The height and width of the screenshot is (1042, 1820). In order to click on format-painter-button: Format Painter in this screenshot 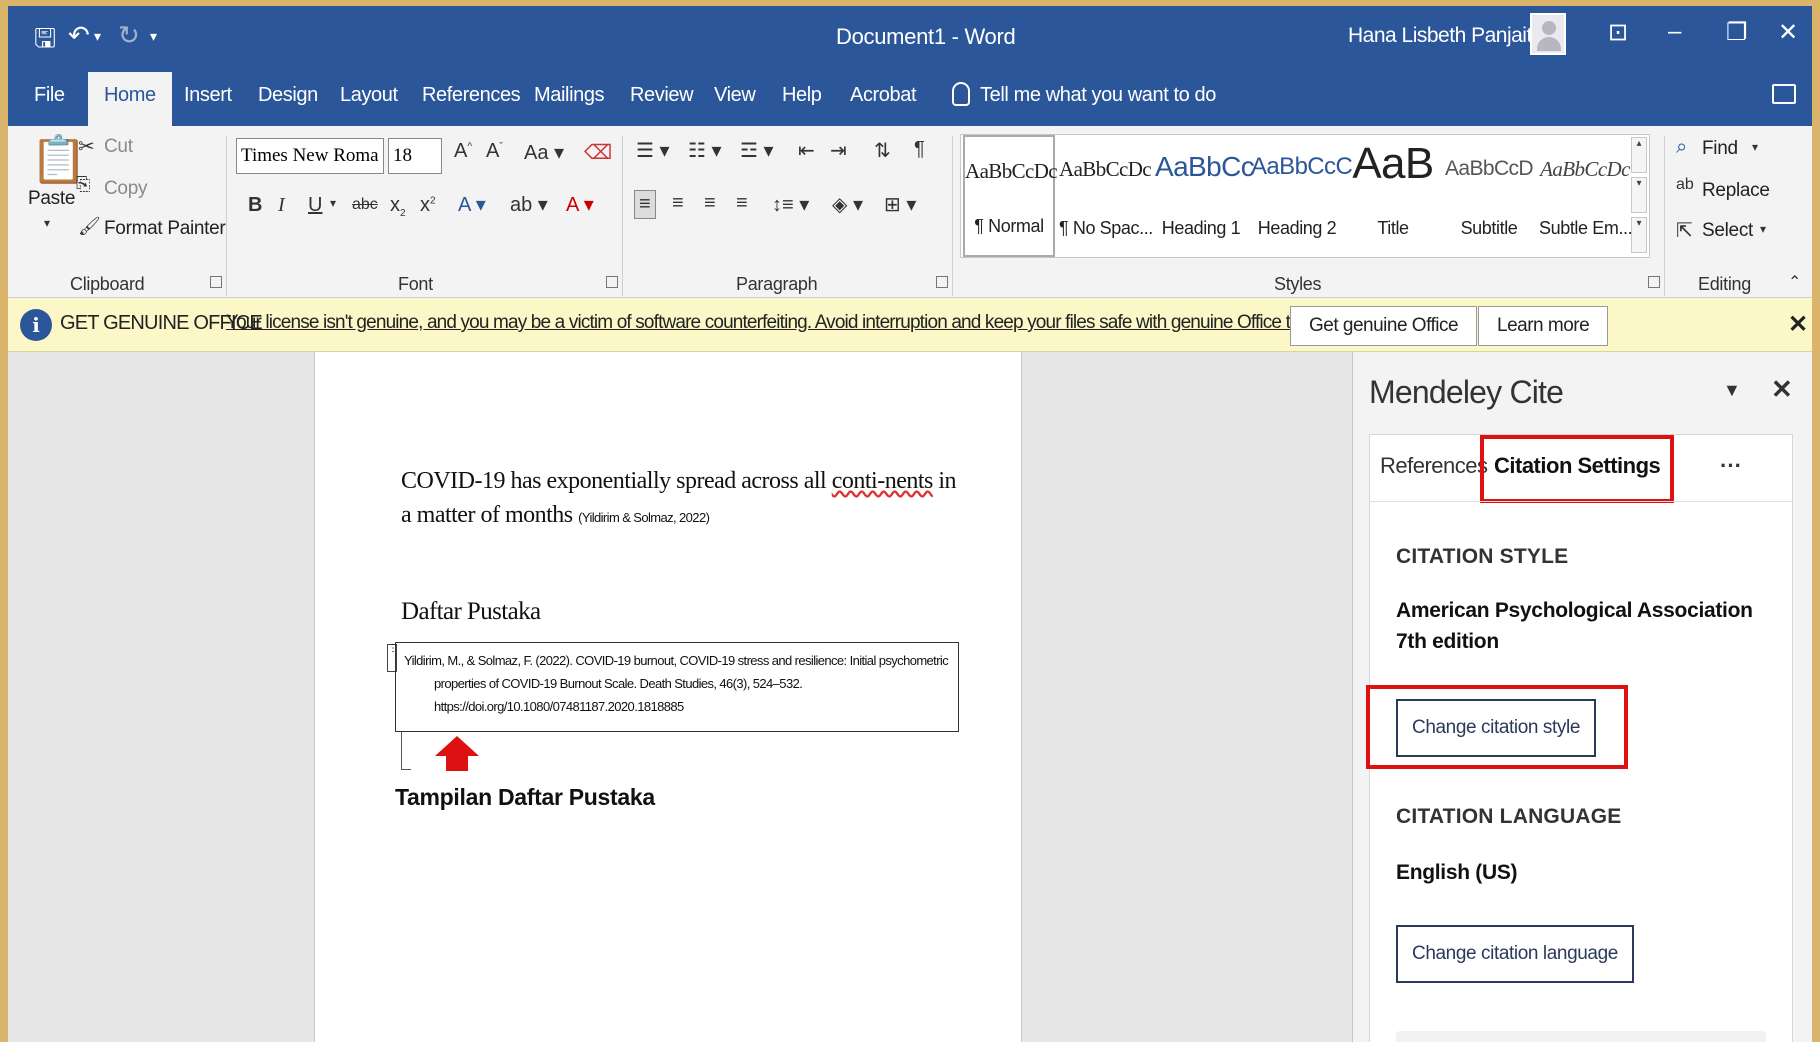, I will do `click(165, 229)`.